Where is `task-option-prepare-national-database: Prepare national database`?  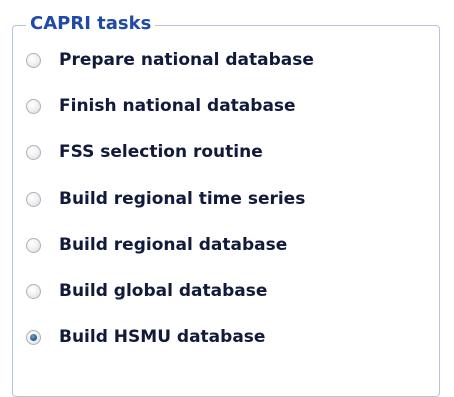
task-option-prepare-national-database: Prepare national database is located at coordinates (170, 72).